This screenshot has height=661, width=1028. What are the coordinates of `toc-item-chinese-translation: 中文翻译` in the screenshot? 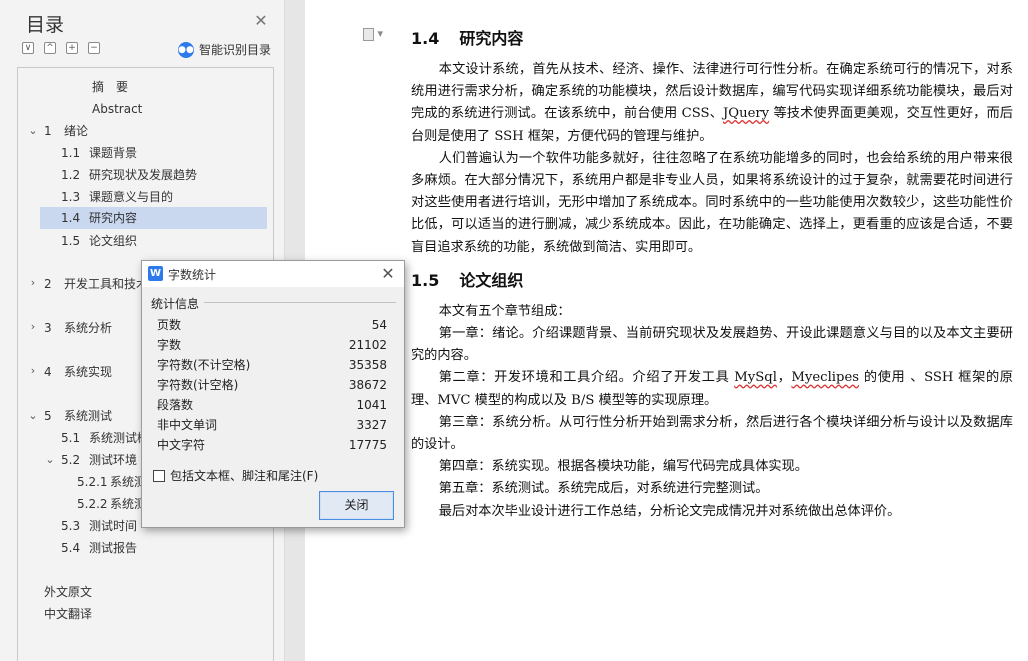 It's located at (68, 614).